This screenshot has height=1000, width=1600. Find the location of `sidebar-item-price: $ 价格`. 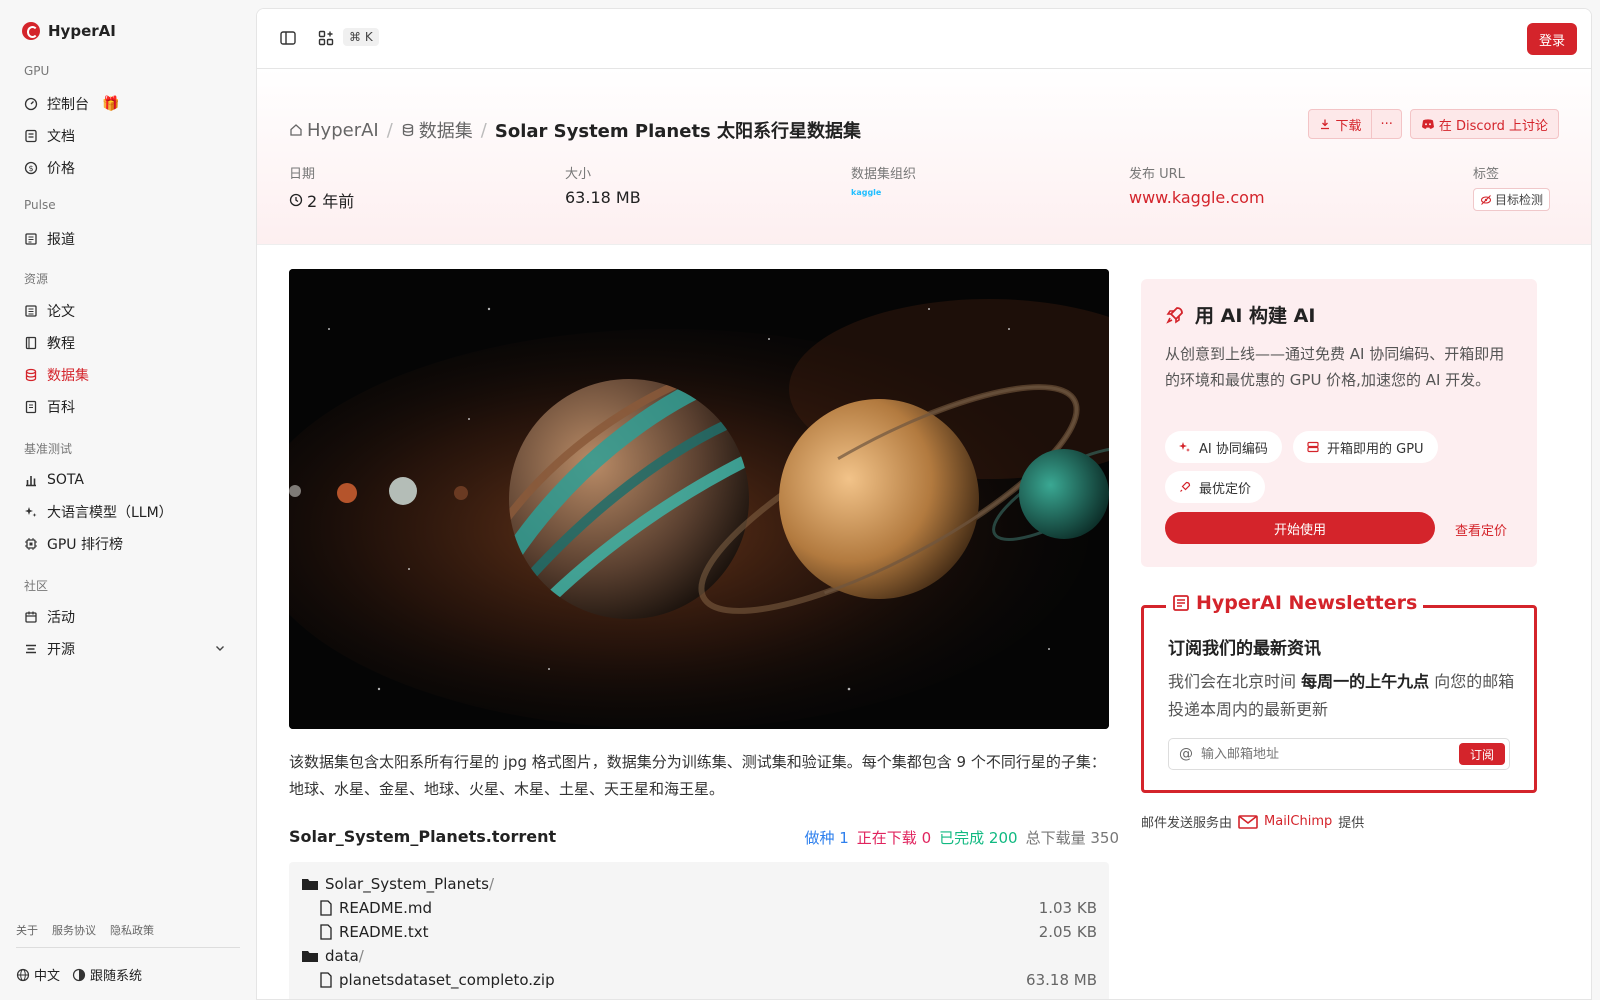

sidebar-item-price: $ 价格 is located at coordinates (128, 168).